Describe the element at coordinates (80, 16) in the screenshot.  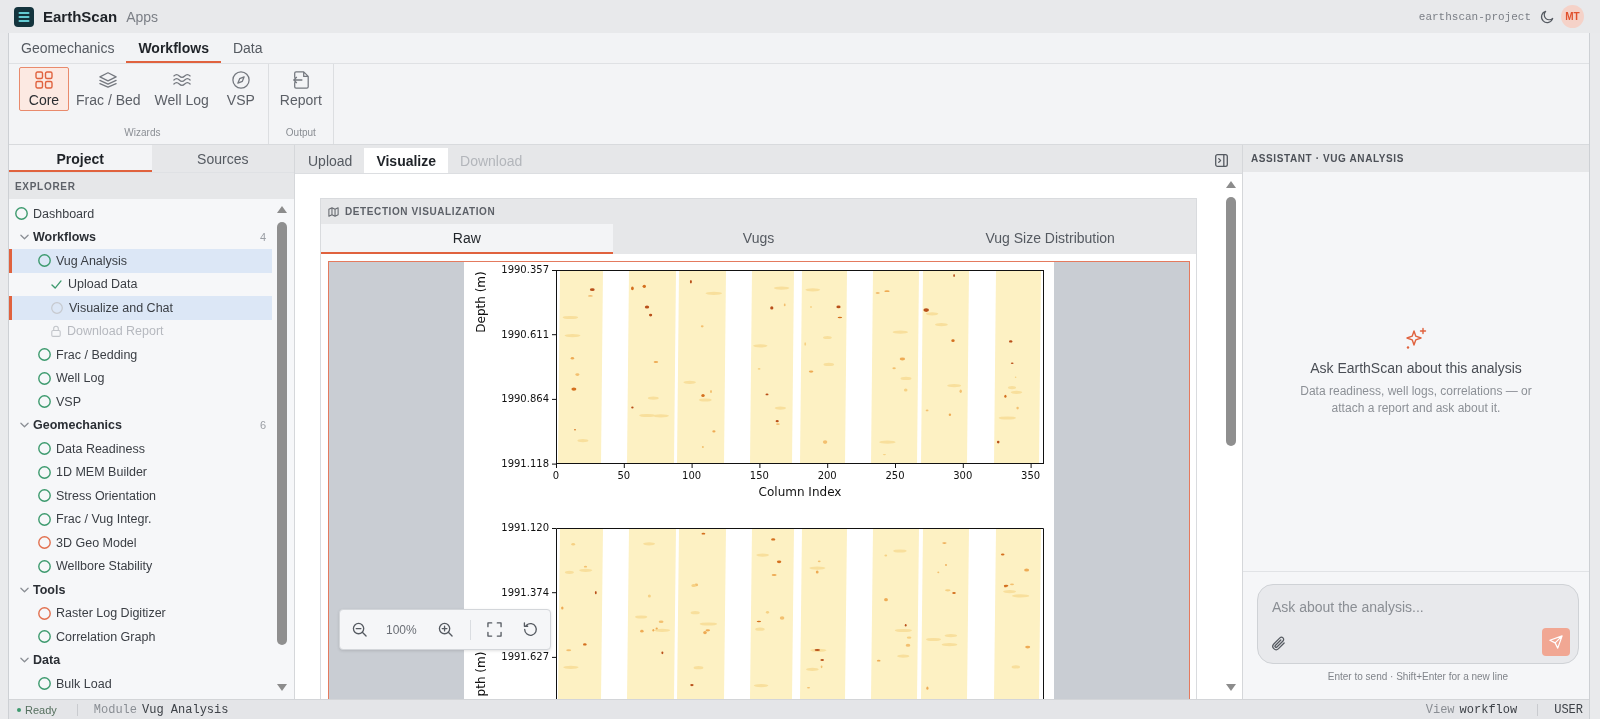
I see `app-name: EarthScan` at that location.